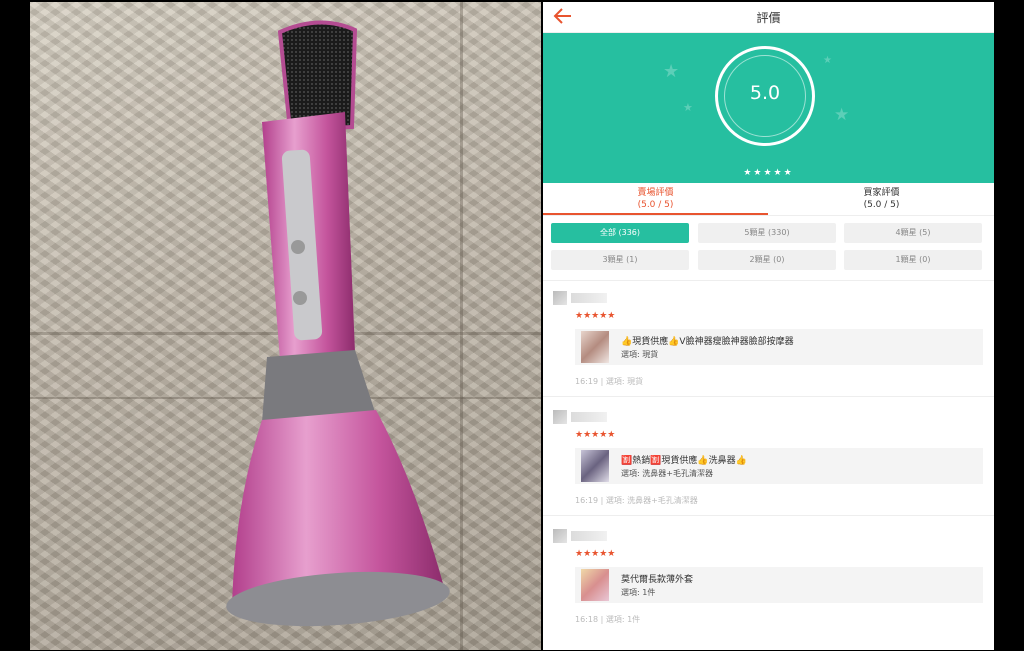 Image resolution: width=1024 pixels, height=651 pixels. I want to click on product-name: 👍現貨供應👍V臉神器瘦臉神器臉部按摩器, so click(707, 342).